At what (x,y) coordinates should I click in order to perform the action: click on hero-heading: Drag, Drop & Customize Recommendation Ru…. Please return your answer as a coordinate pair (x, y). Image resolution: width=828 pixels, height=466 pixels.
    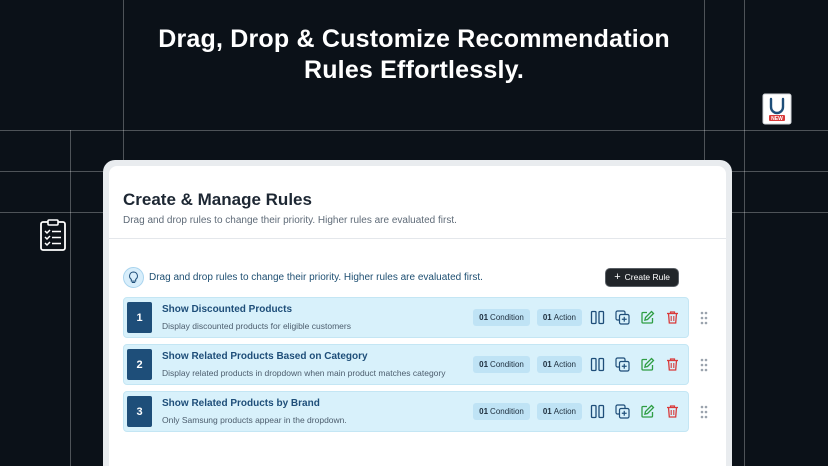
    Looking at the image, I should click on (414, 55).